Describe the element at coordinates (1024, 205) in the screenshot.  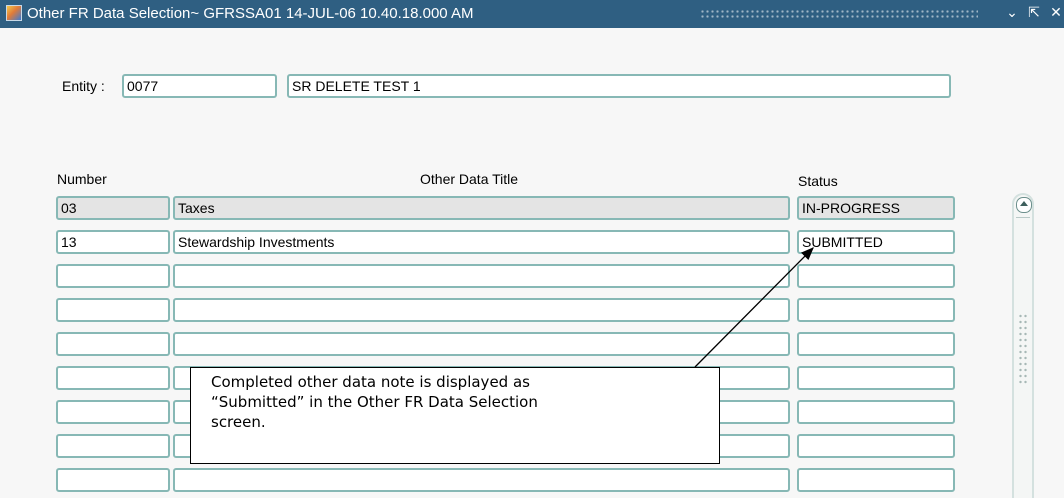
I see `scroll-up-icon` at that location.